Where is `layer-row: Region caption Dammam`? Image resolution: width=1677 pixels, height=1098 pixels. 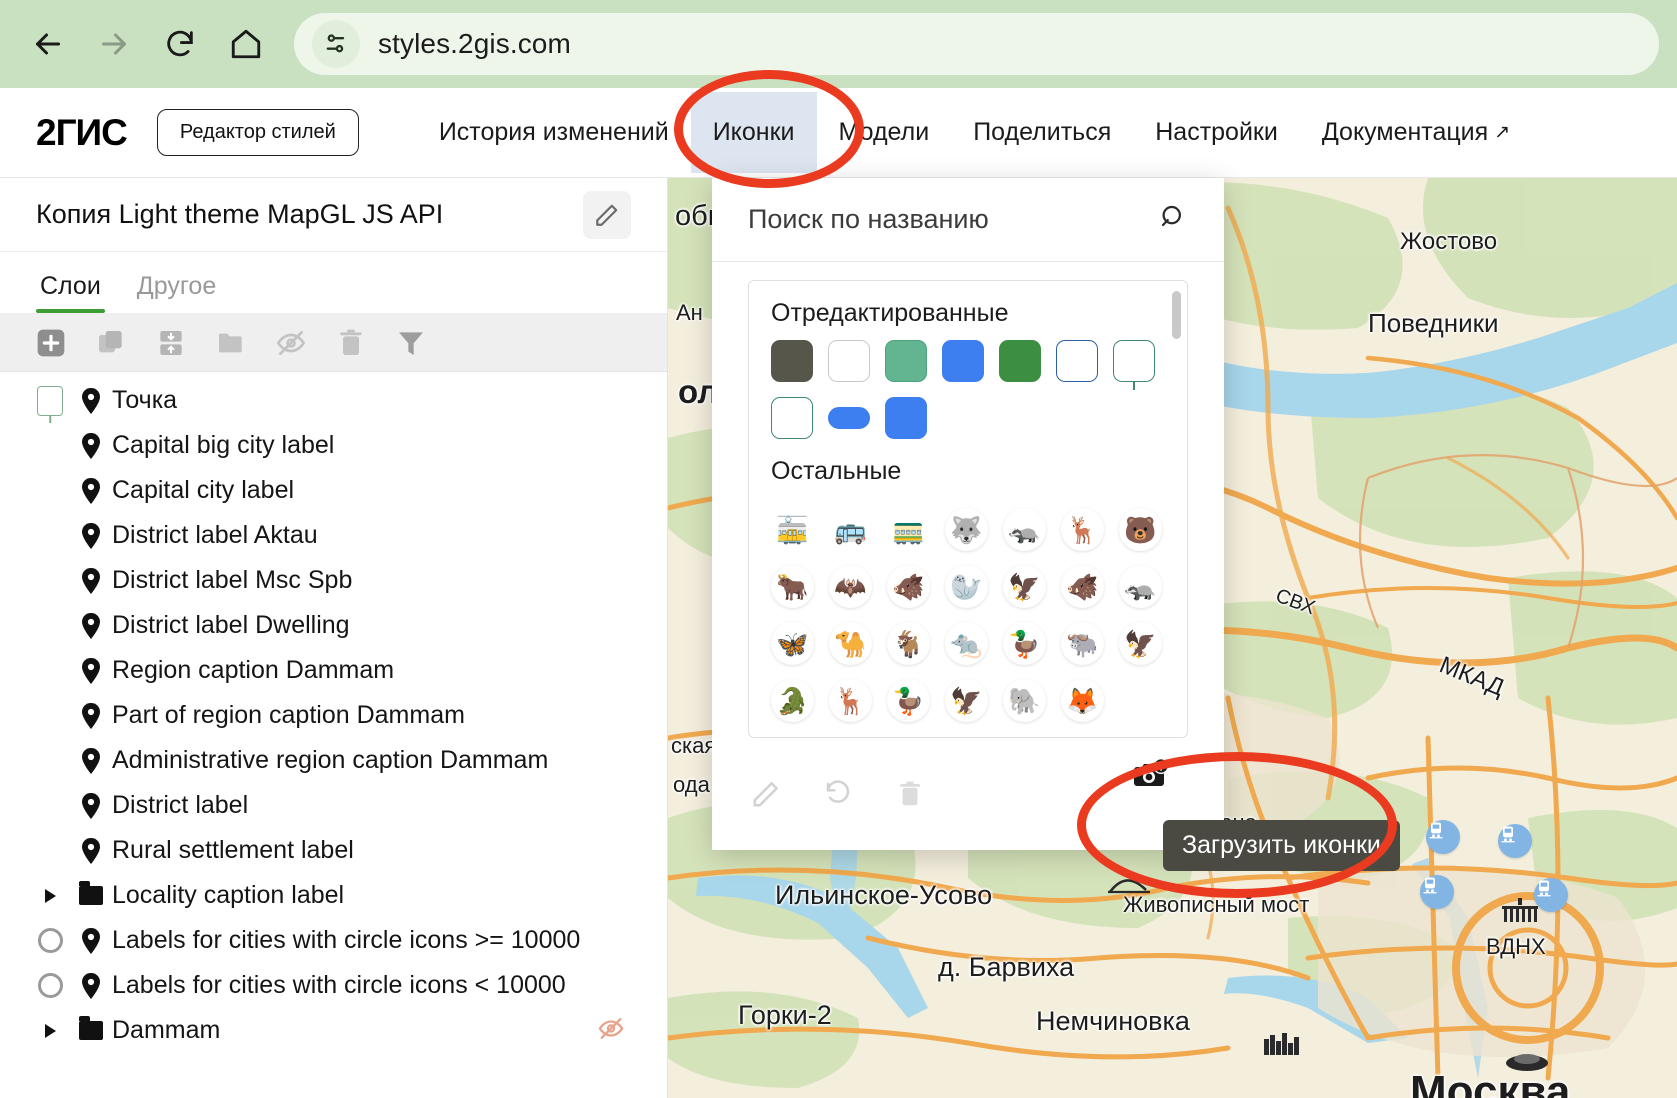 layer-row: Region caption Dammam is located at coordinates (333, 670).